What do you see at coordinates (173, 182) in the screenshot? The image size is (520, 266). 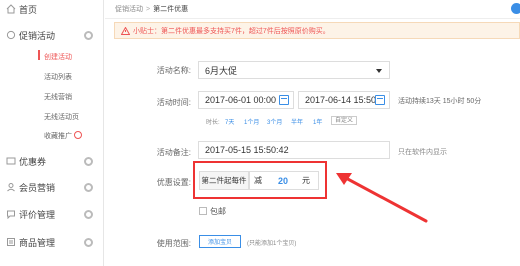 I see `discount-label: 优惠设置:` at bounding box center [173, 182].